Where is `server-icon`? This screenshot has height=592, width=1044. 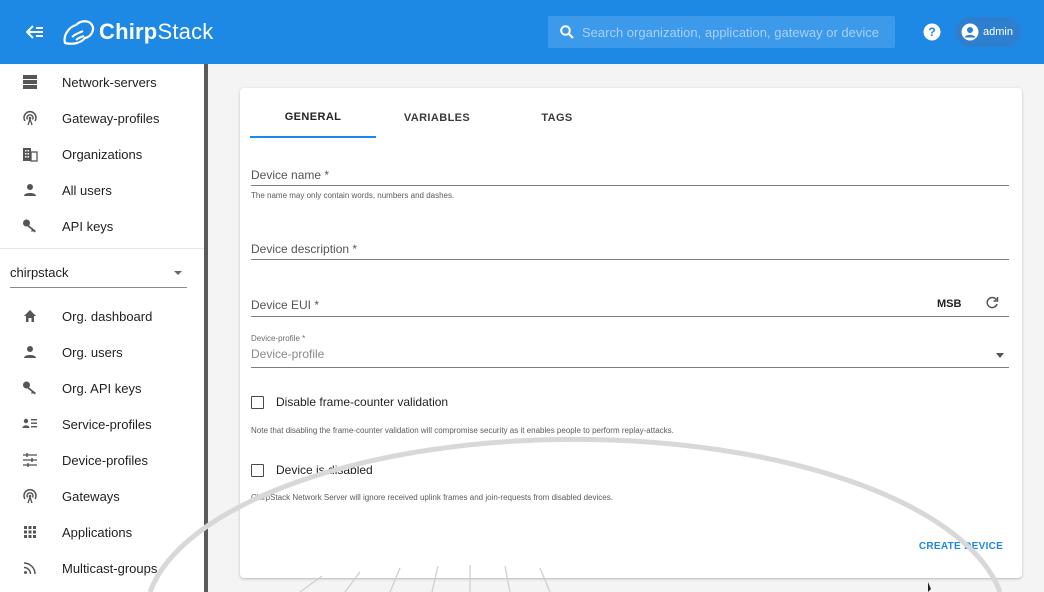
server-icon is located at coordinates (30, 82).